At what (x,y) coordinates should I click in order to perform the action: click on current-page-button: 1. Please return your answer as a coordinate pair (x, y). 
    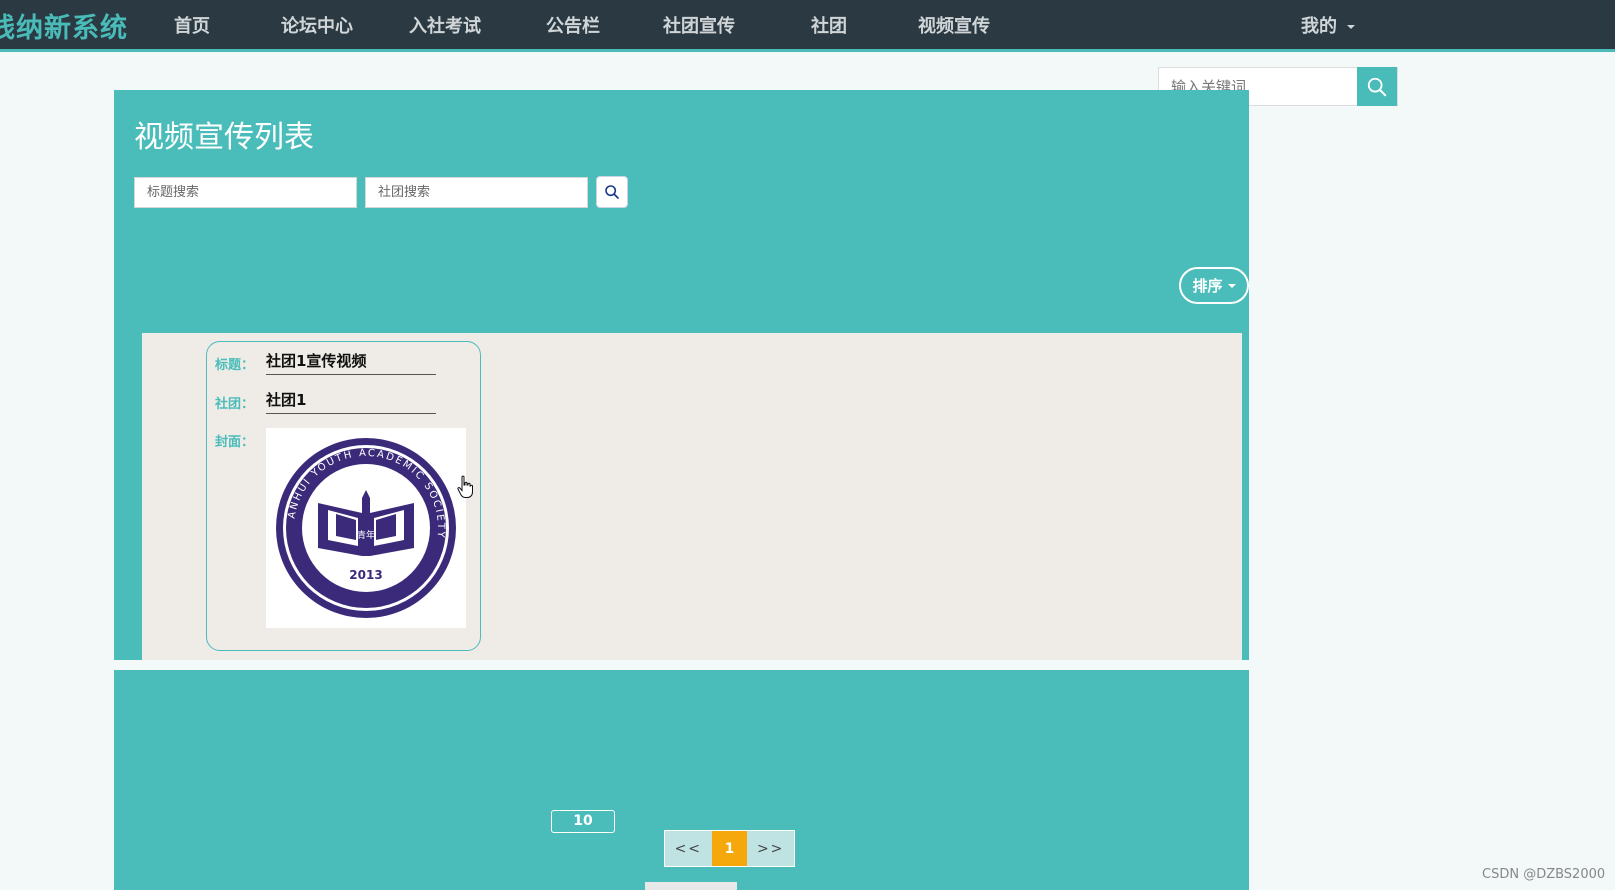
    Looking at the image, I should click on (729, 848).